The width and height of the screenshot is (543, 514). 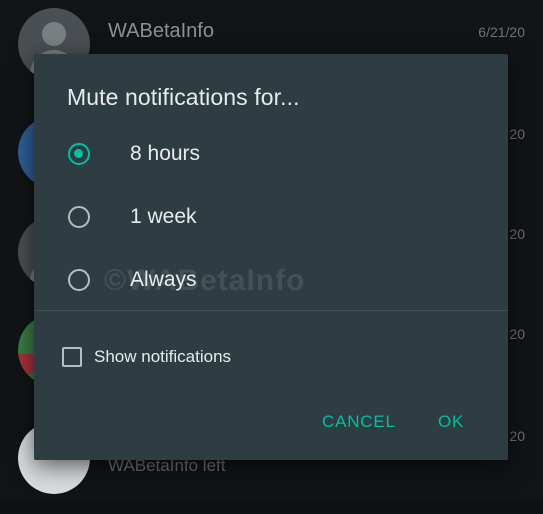 I want to click on option-label: 1 week, so click(x=163, y=216).